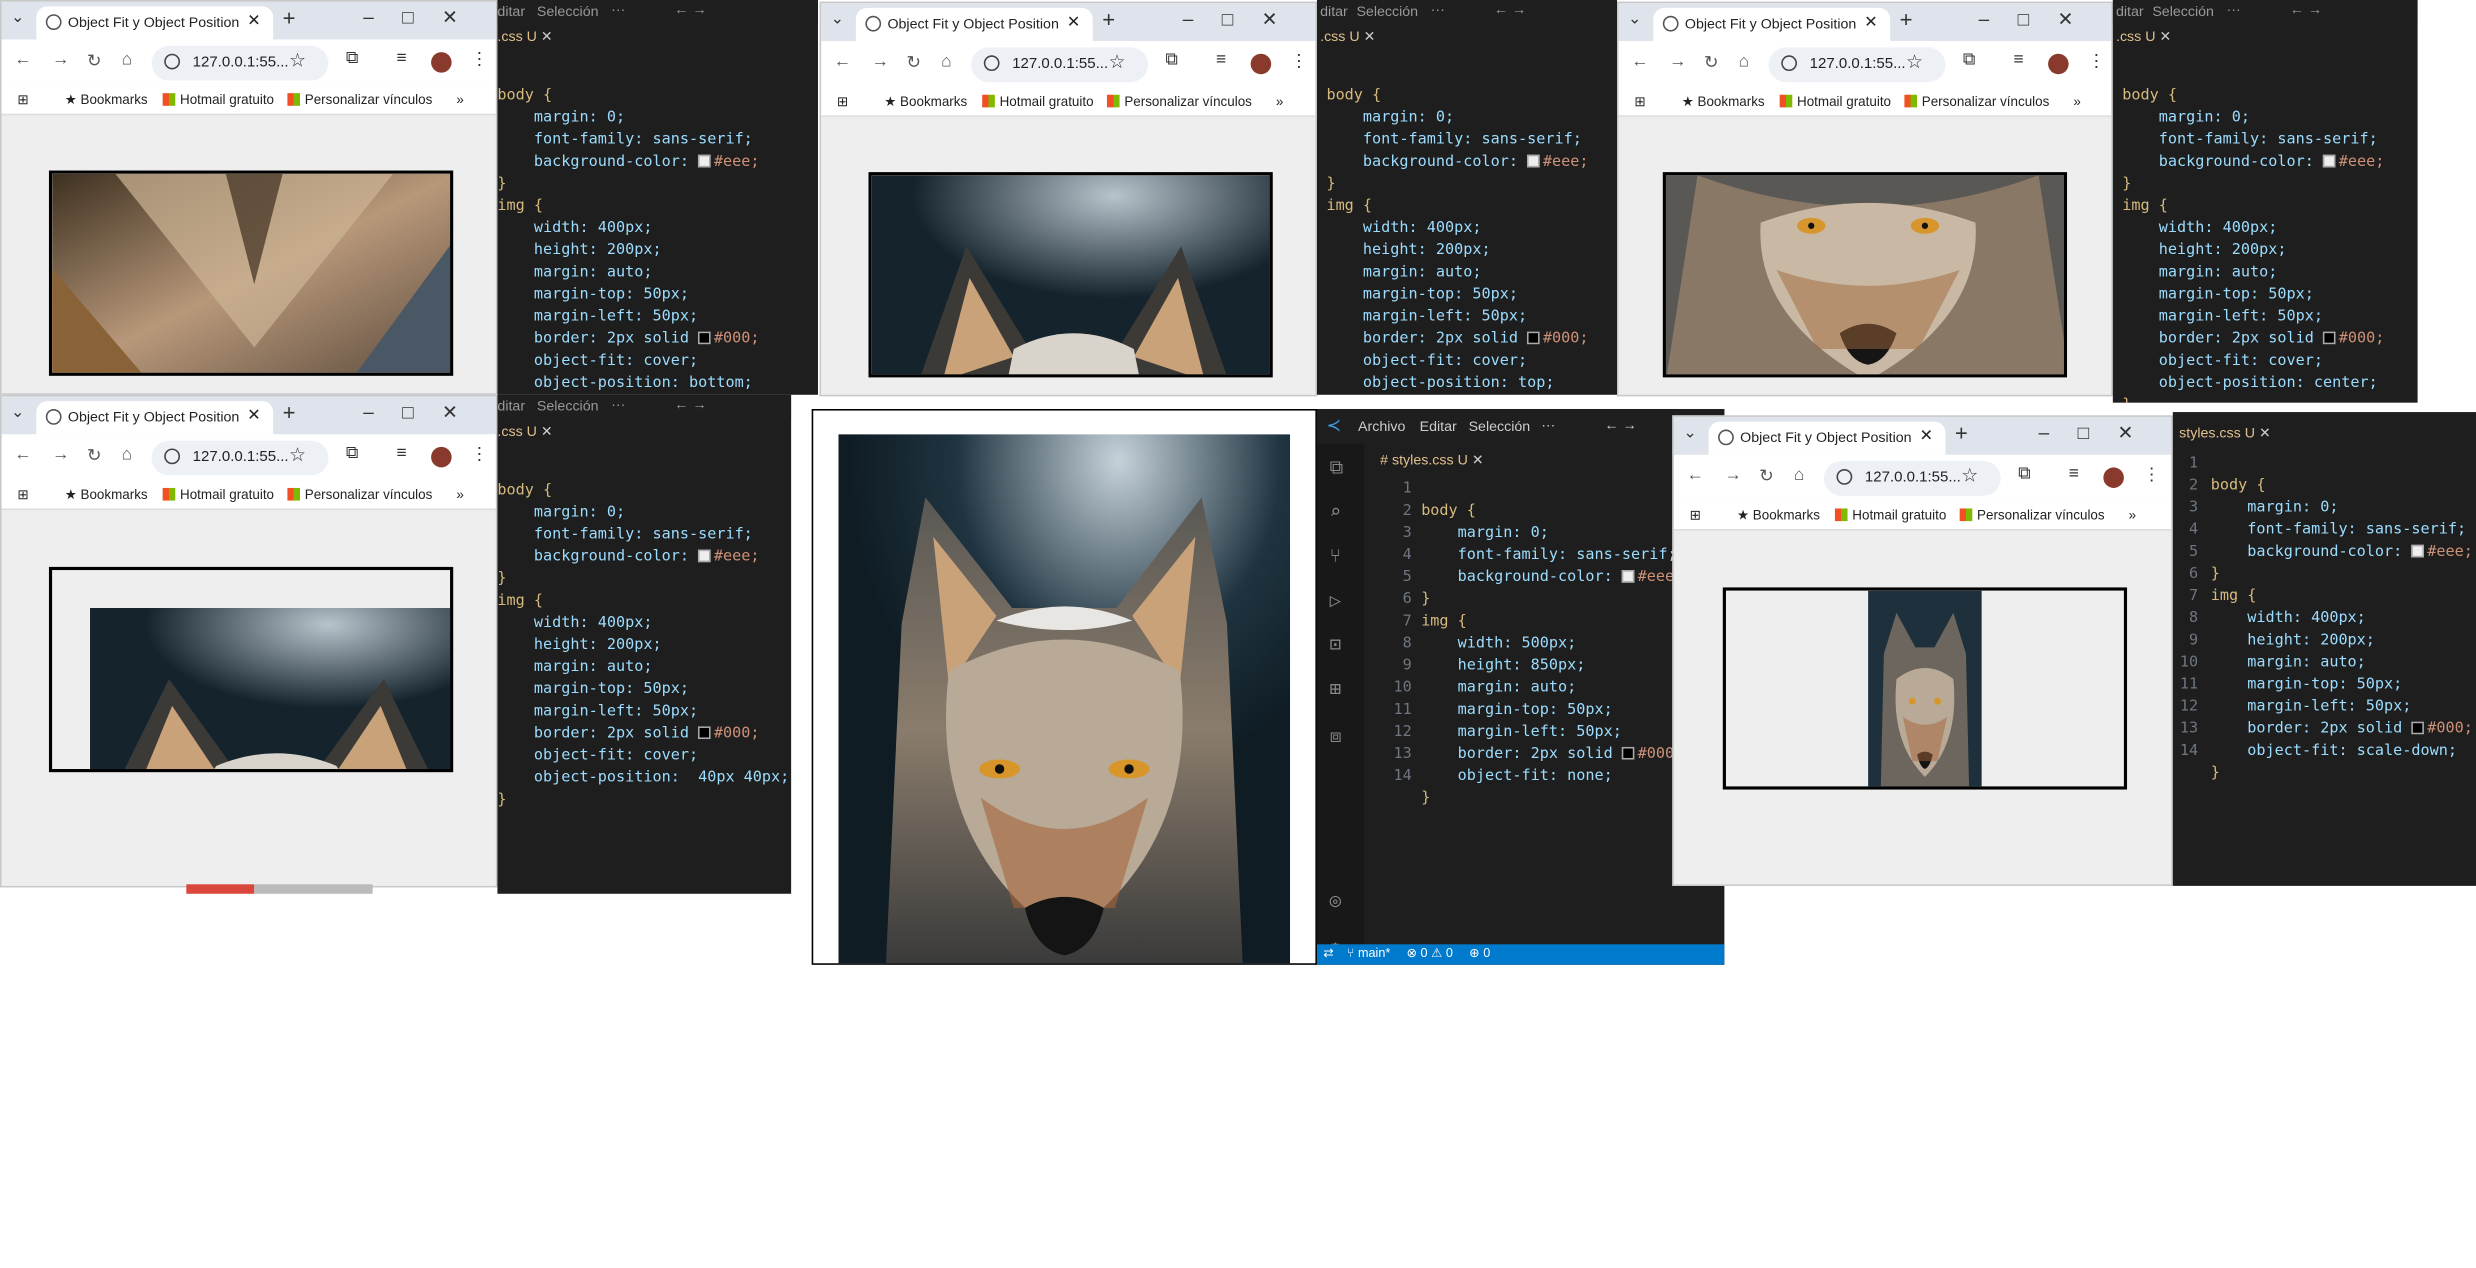  What do you see at coordinates (1335, 900) in the screenshot?
I see `account-icon: ◎` at bounding box center [1335, 900].